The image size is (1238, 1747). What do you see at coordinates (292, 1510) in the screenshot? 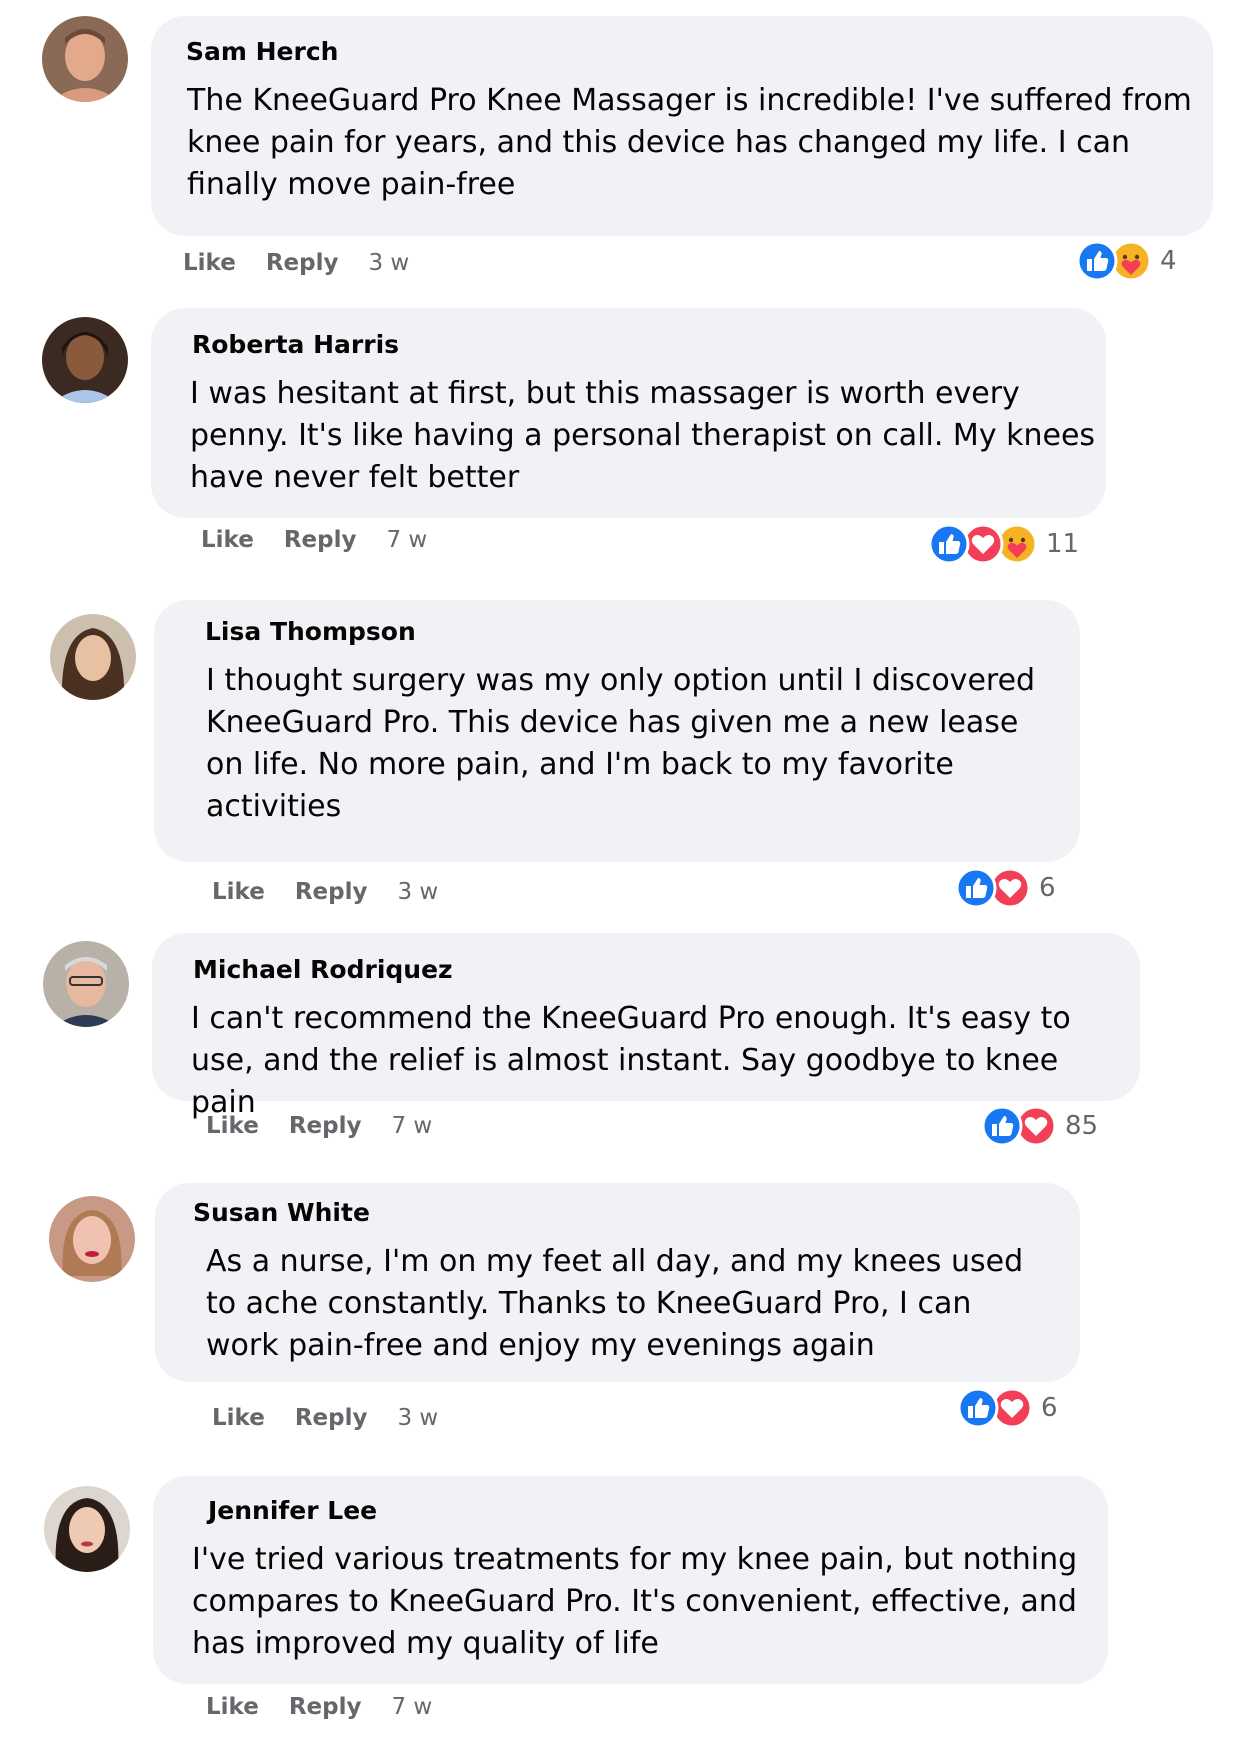
I see `comment-author: Jennifer Lee` at bounding box center [292, 1510].